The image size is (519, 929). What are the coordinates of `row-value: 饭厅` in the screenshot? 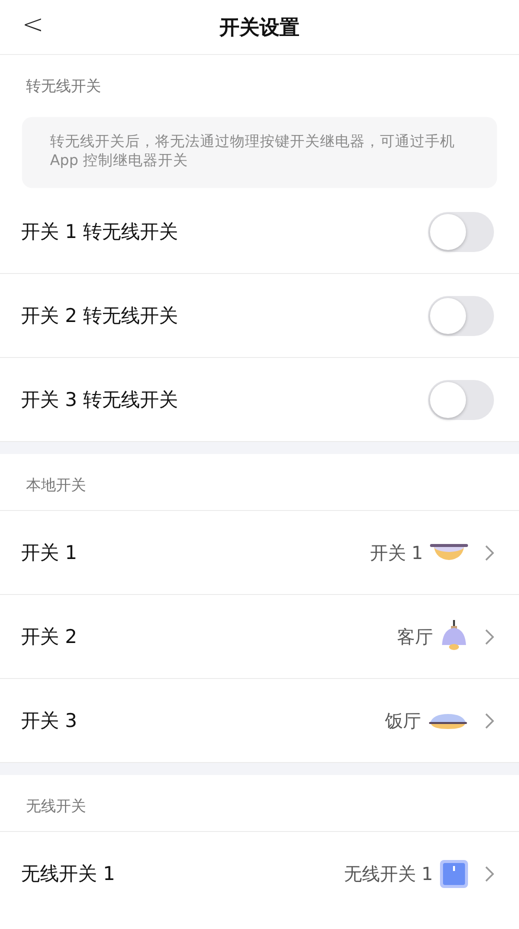 It's located at (403, 721).